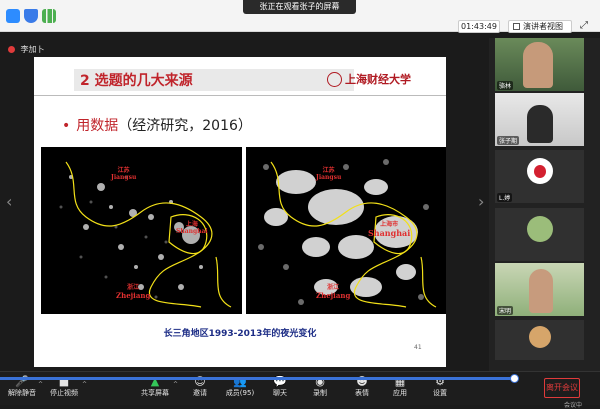 This screenshot has height=409, width=600. Describe the element at coordinates (418, 347) in the screenshot. I see `slide-page-number: 41` at that location.